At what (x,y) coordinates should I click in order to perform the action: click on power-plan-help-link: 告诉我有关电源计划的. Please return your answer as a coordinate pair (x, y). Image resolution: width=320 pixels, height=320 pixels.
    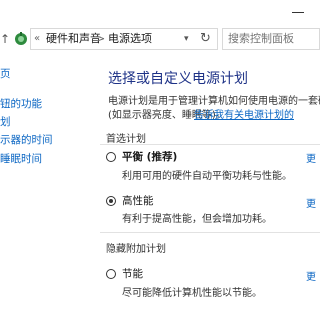
    Looking at the image, I should click on (244, 113).